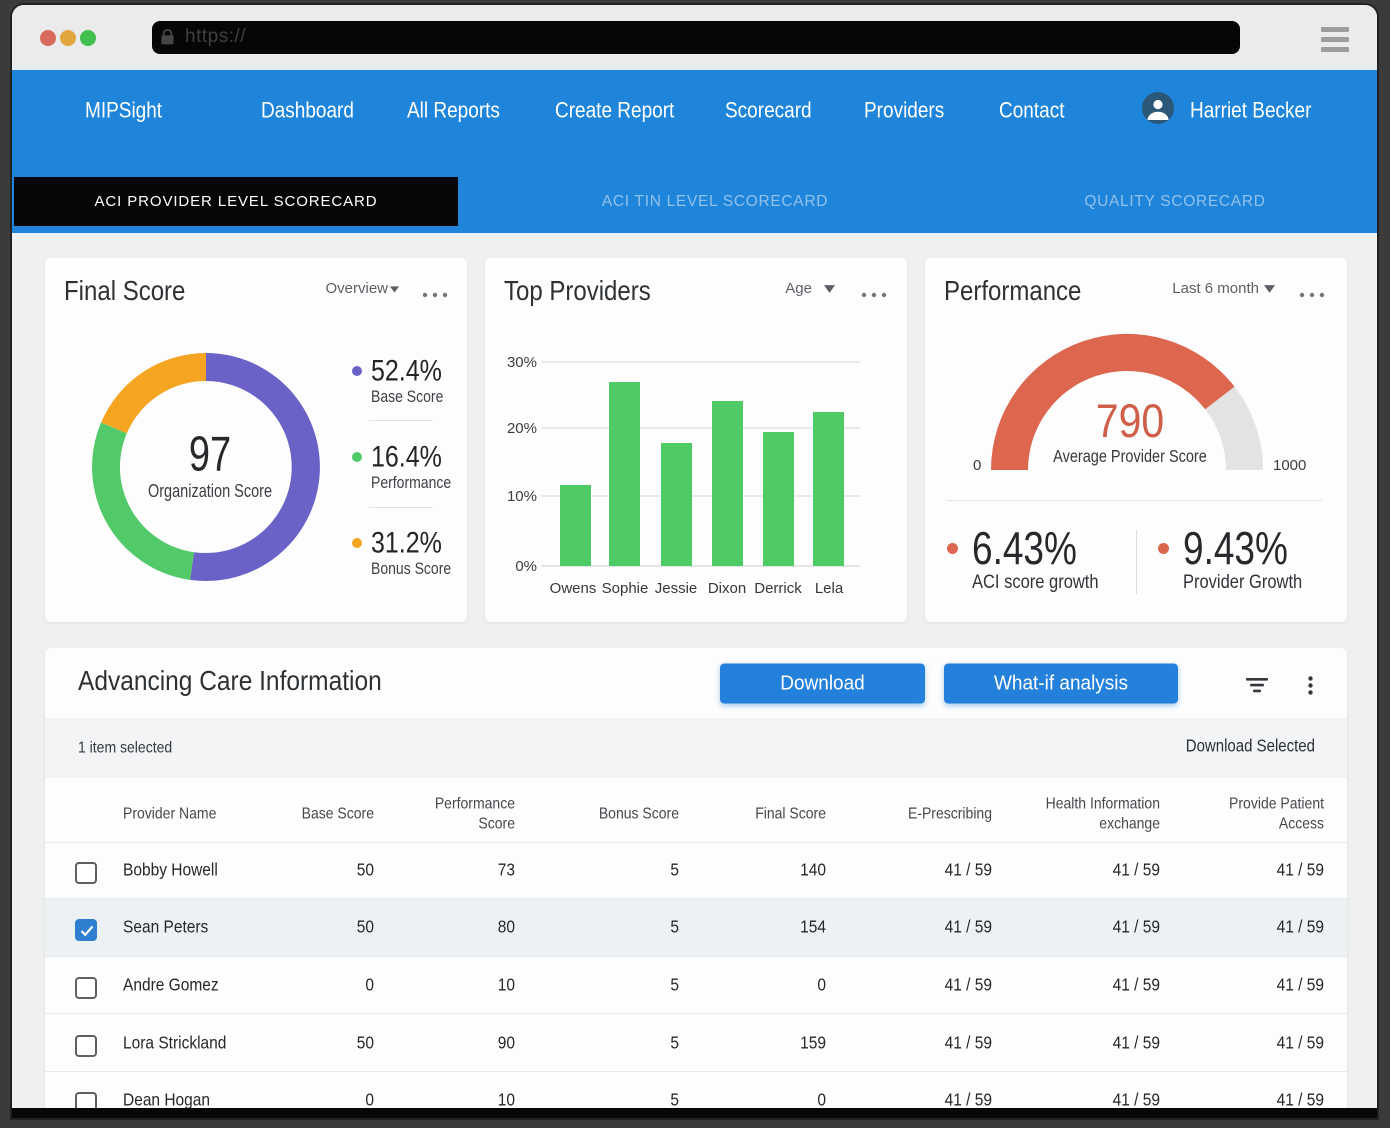  I want to click on svg-text: Owens, so click(573, 588).